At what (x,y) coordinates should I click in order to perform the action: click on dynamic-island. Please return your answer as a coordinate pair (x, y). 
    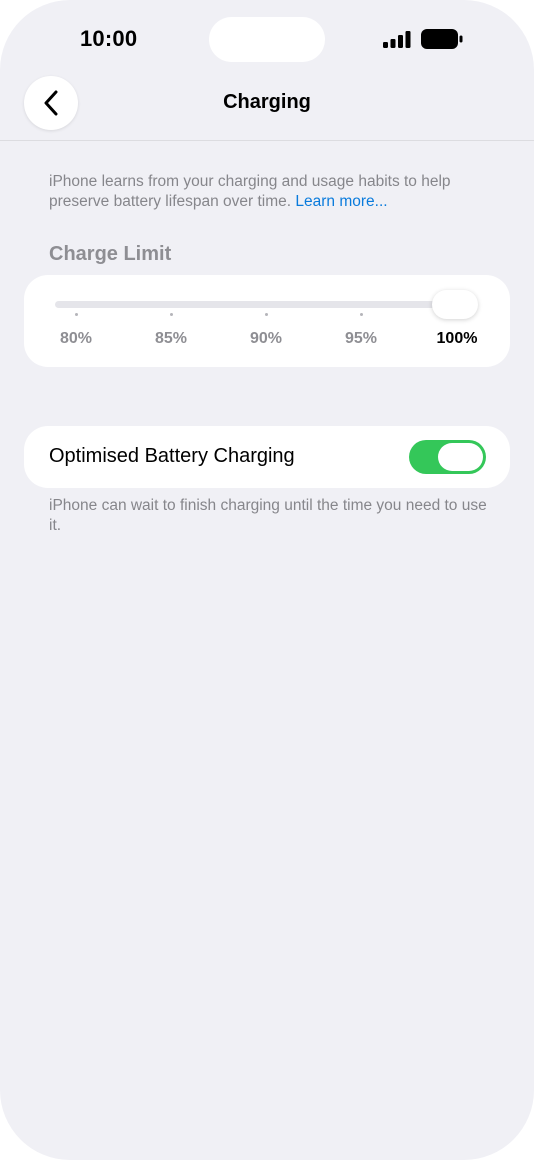
    Looking at the image, I should click on (267, 39).